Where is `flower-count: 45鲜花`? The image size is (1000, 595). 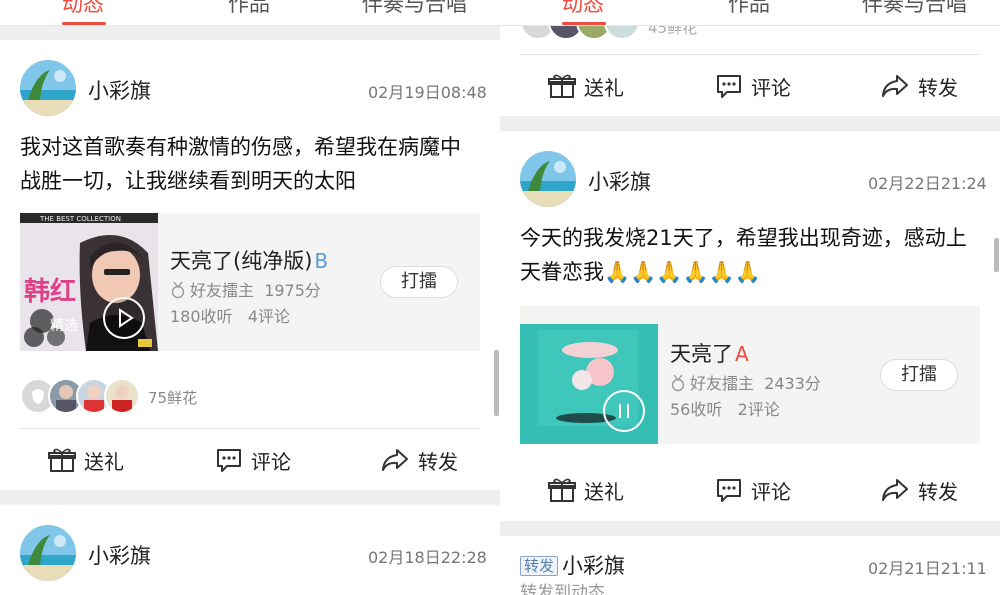 flower-count: 45鲜花 is located at coordinates (673, 31).